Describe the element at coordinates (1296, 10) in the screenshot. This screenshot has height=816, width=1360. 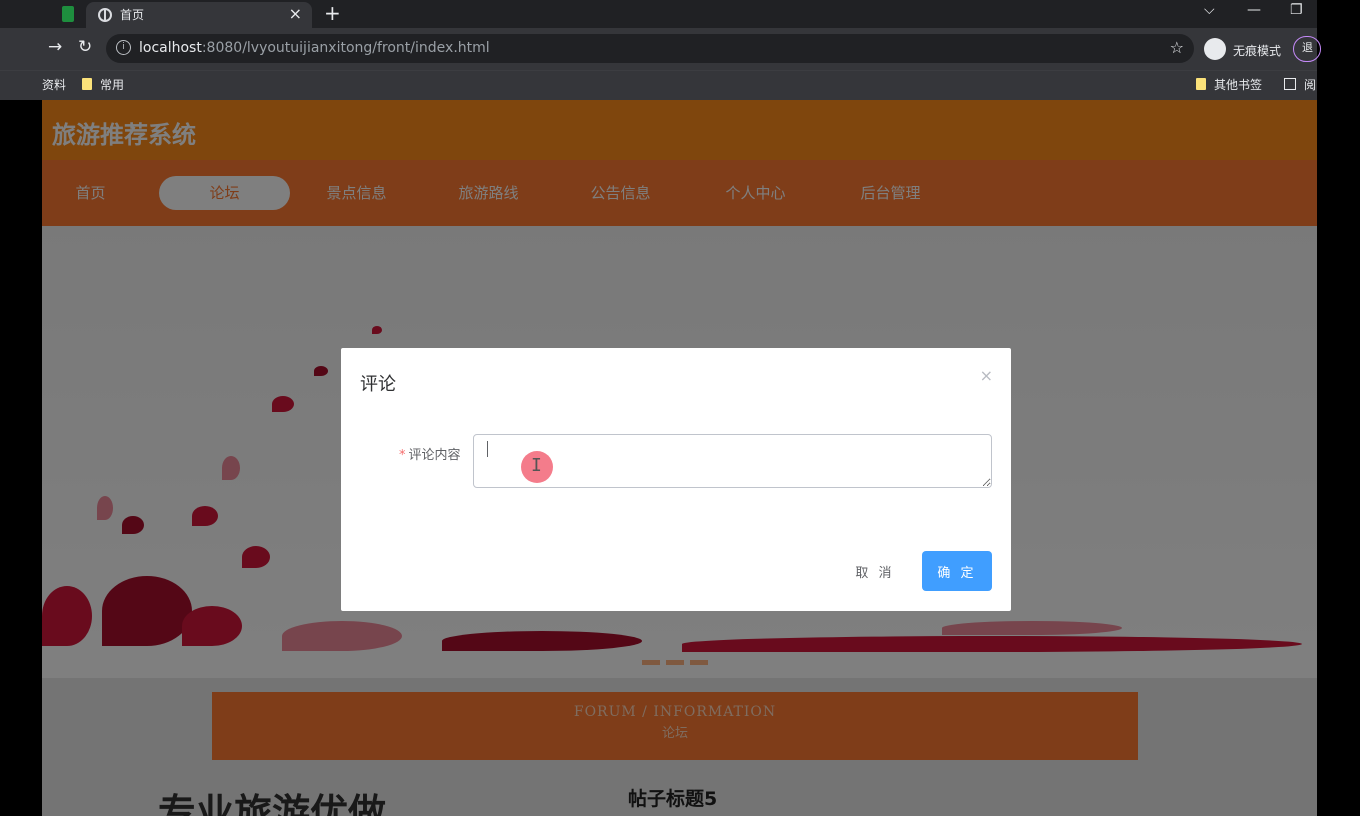
I see `restore-icon: ❐` at that location.